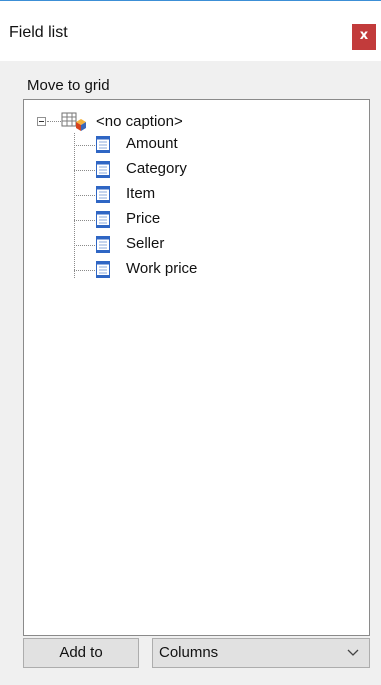 The image size is (381, 685). Describe the element at coordinates (38, 32) in the screenshot. I see `window-title: Field list` at that location.